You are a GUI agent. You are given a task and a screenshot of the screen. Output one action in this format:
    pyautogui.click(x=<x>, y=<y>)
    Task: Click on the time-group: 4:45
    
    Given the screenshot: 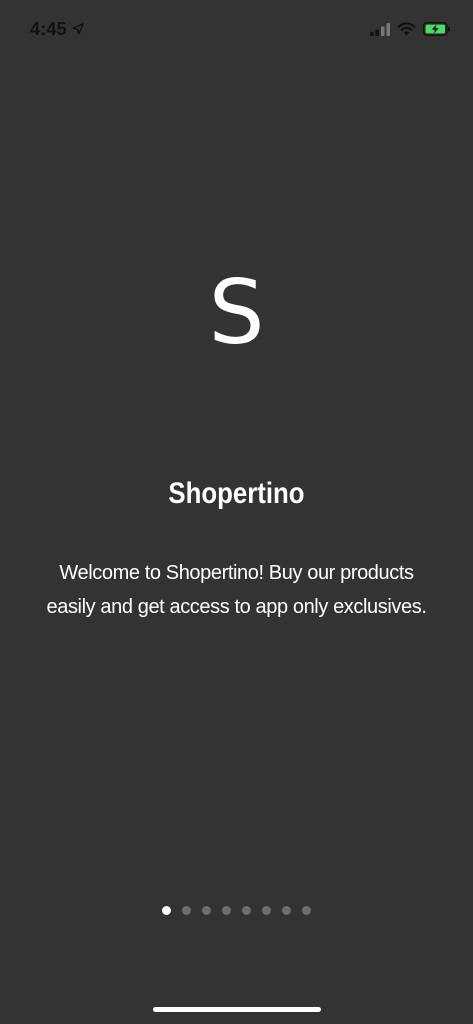 What is the action you would take?
    pyautogui.click(x=57, y=29)
    